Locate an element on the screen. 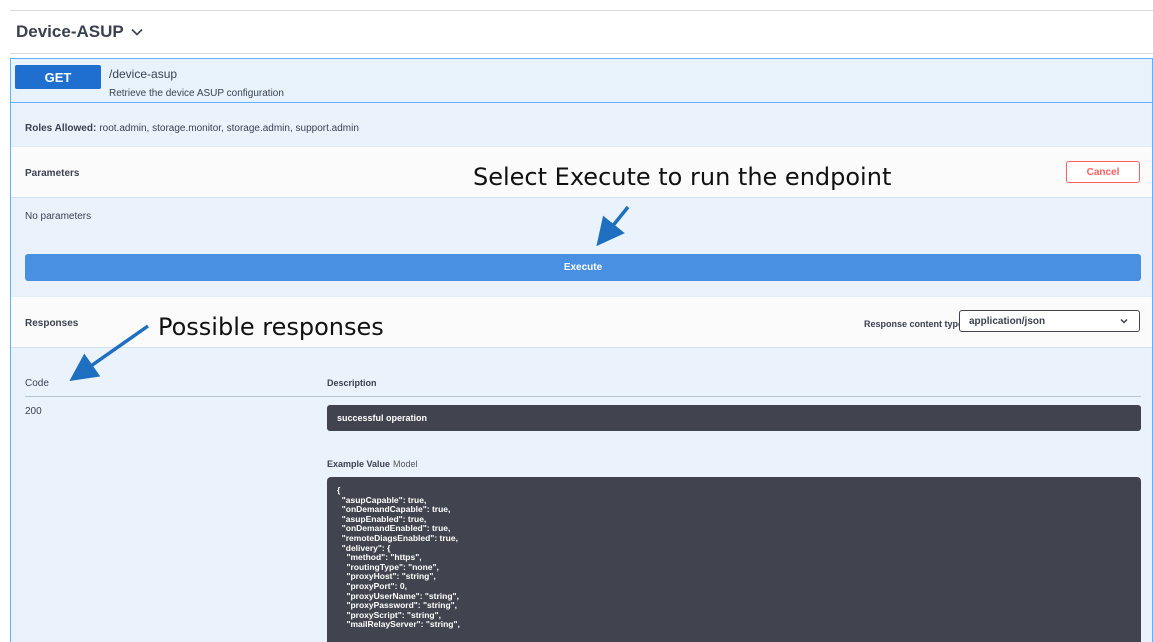 The image size is (1153, 642). cancel-button: Cancel is located at coordinates (1103, 172).